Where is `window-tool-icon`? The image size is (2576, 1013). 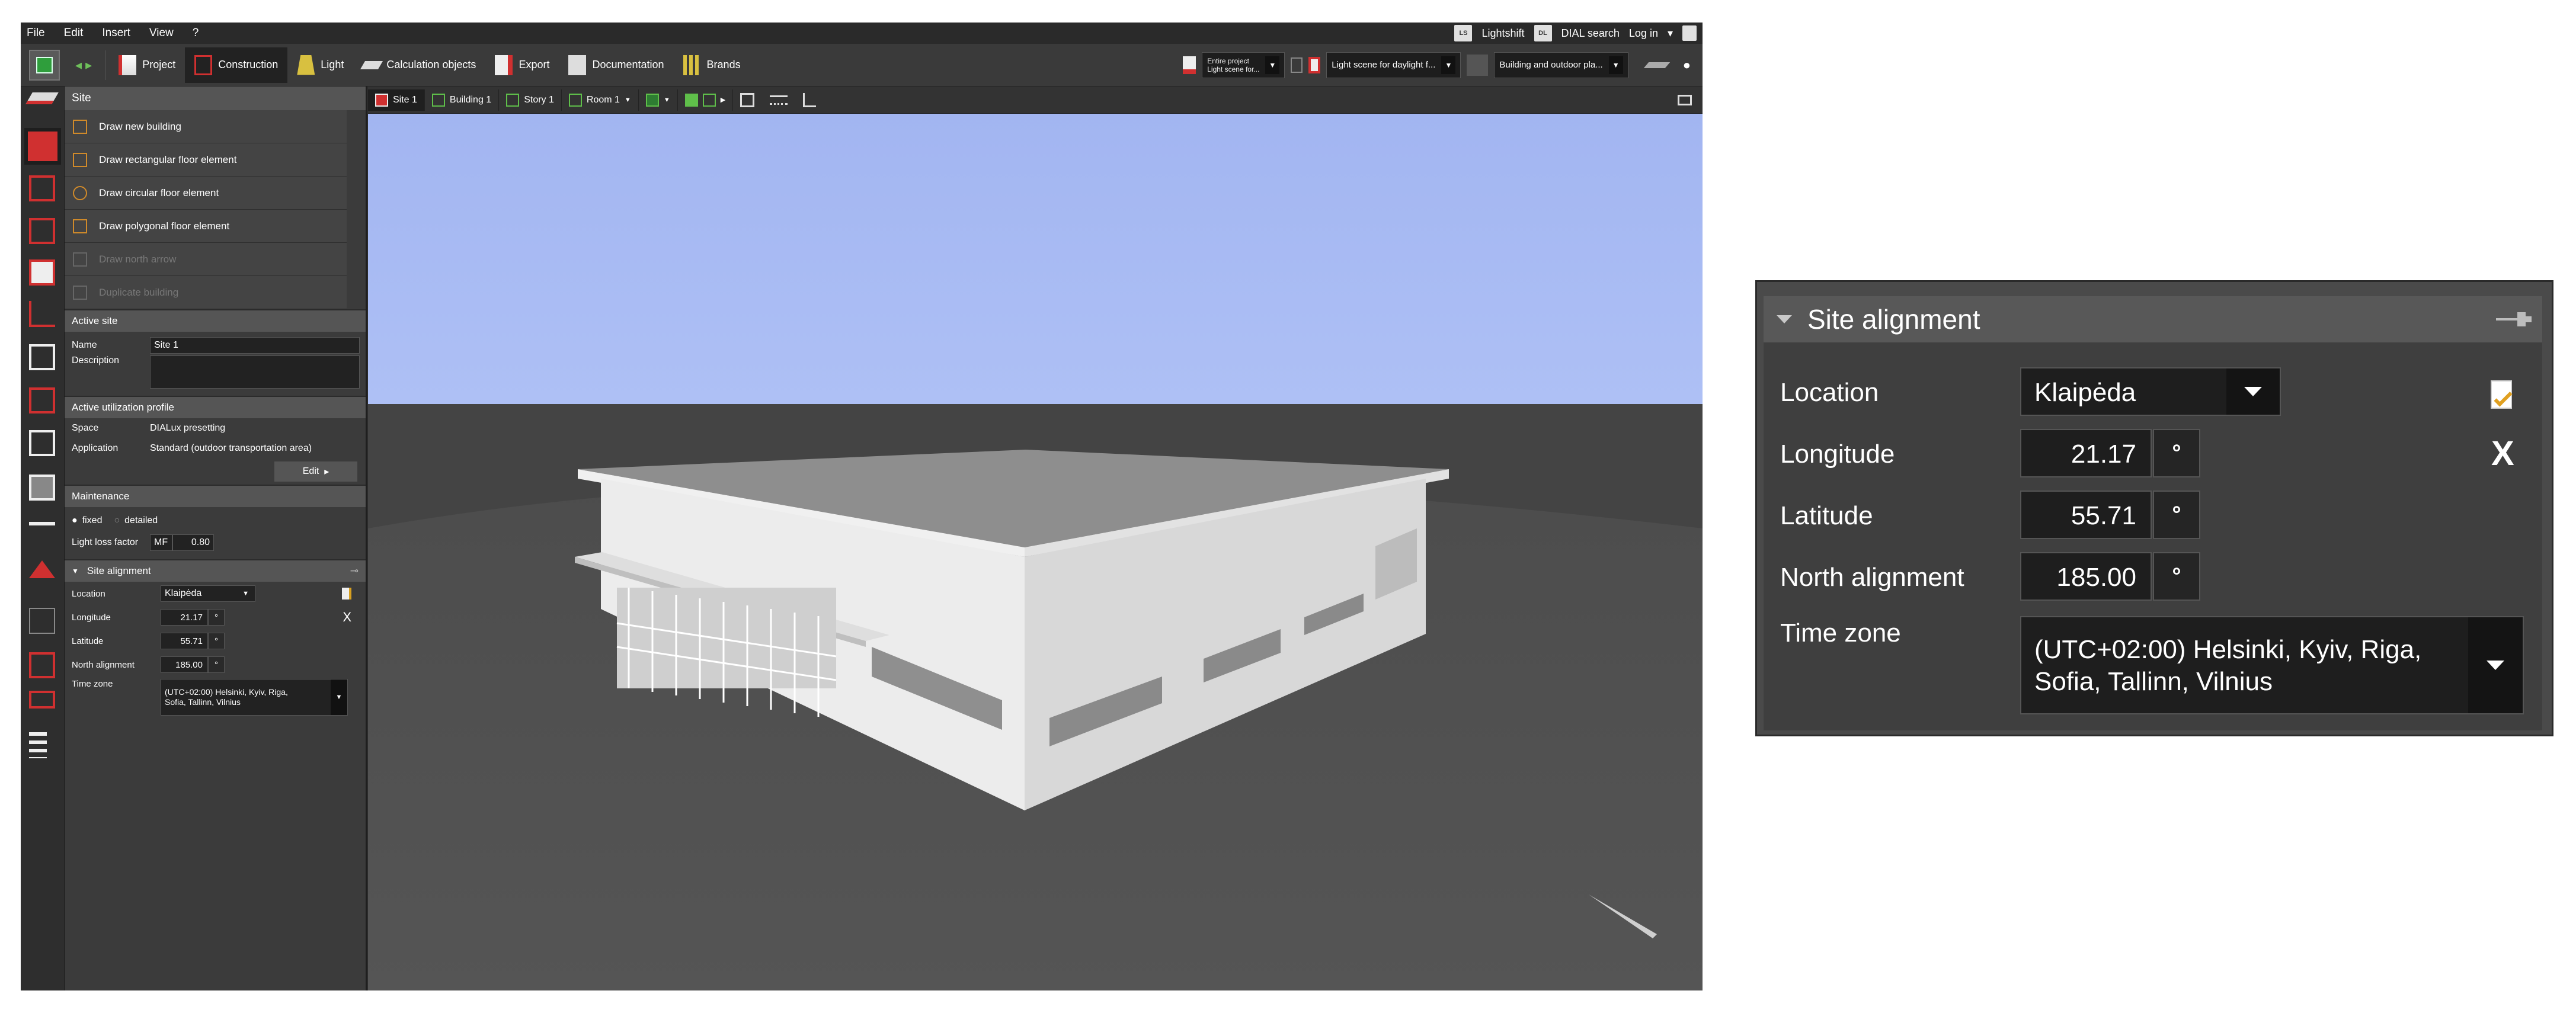 window-tool-icon is located at coordinates (42, 443).